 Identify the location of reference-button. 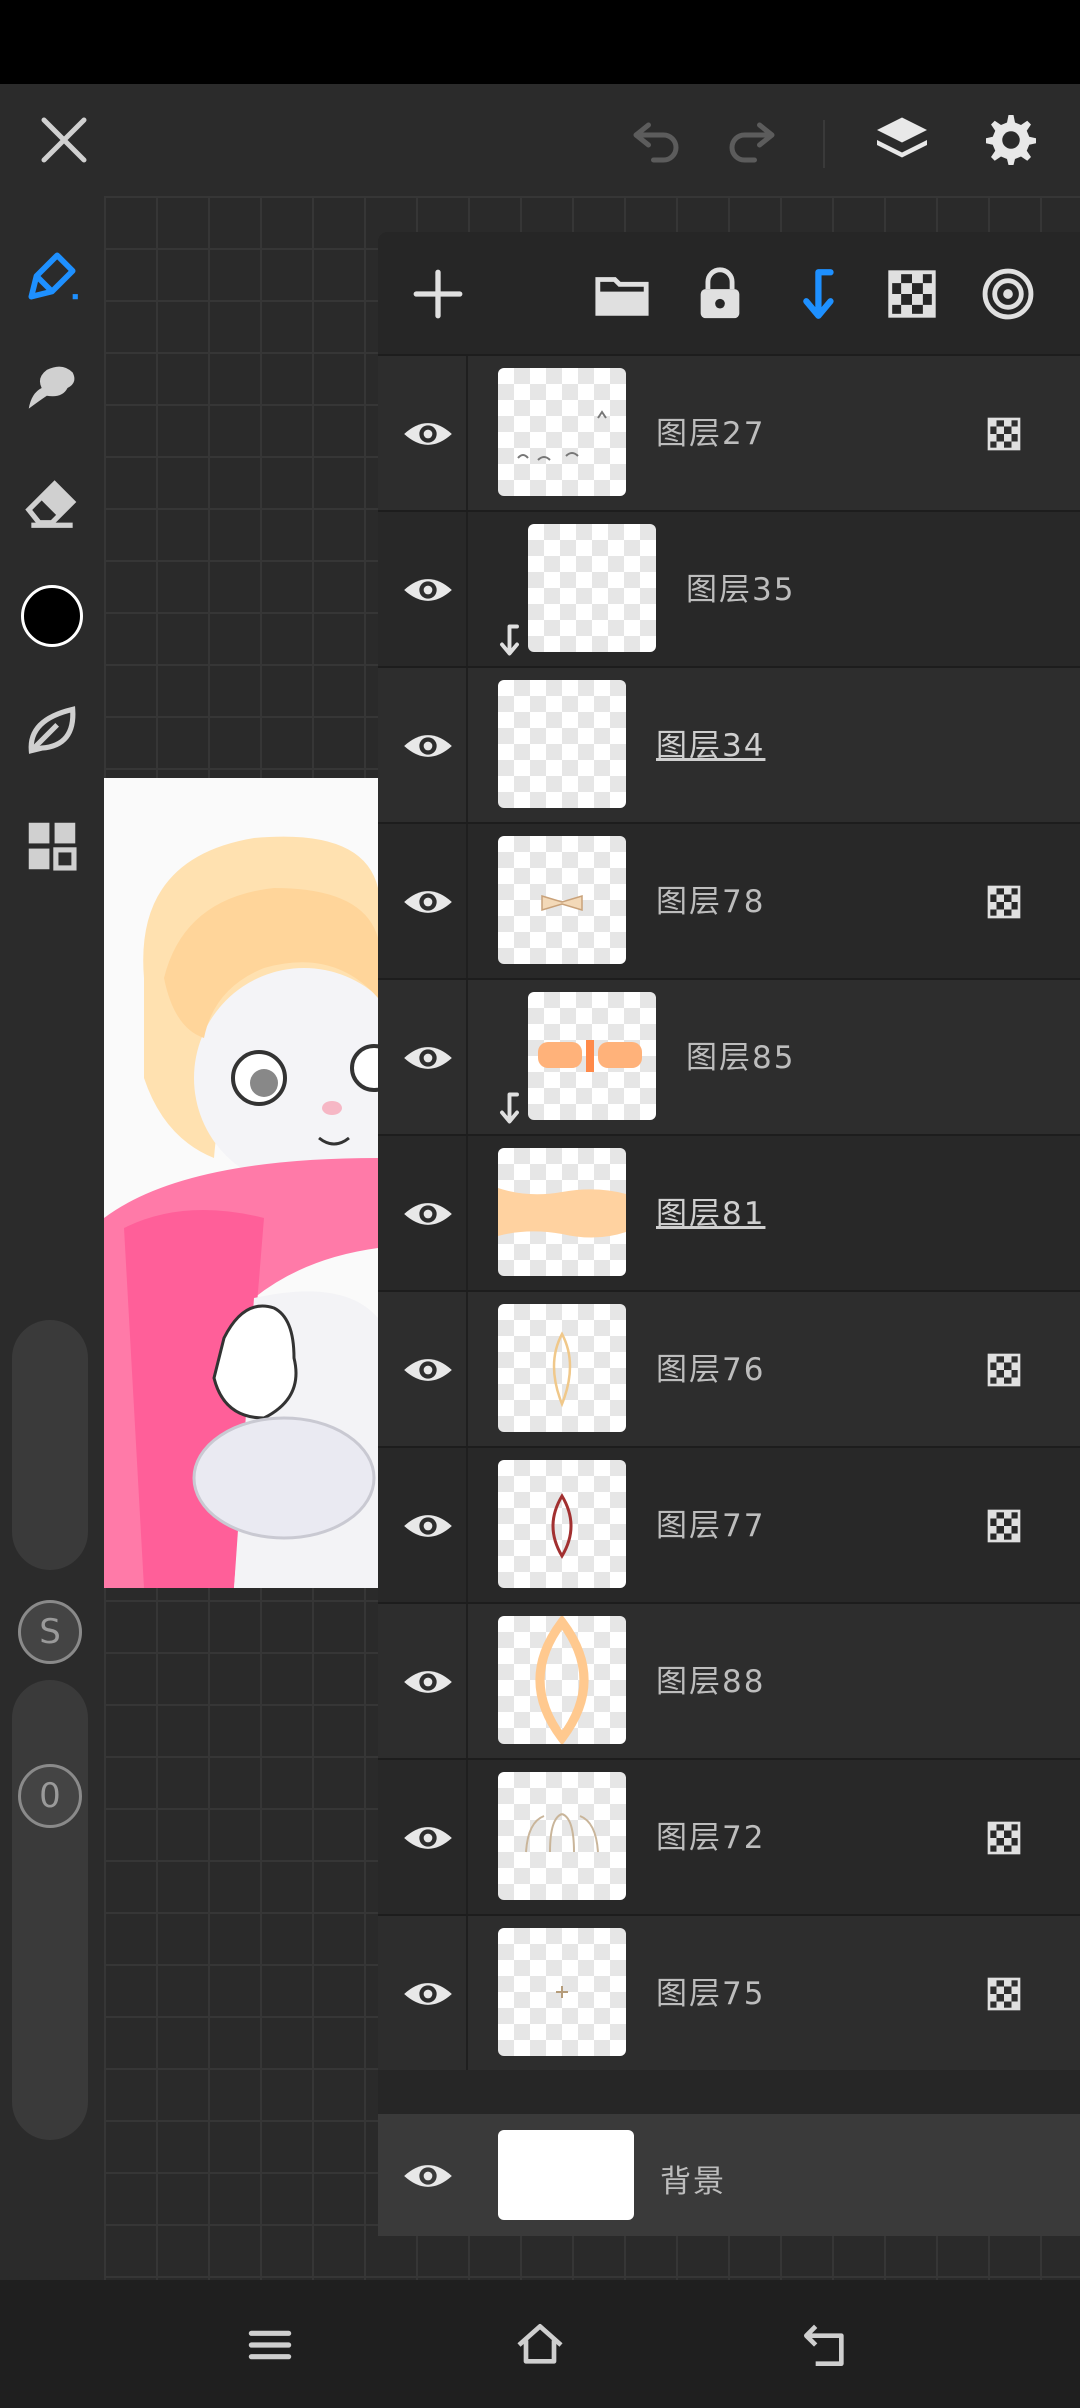
(1008, 294).